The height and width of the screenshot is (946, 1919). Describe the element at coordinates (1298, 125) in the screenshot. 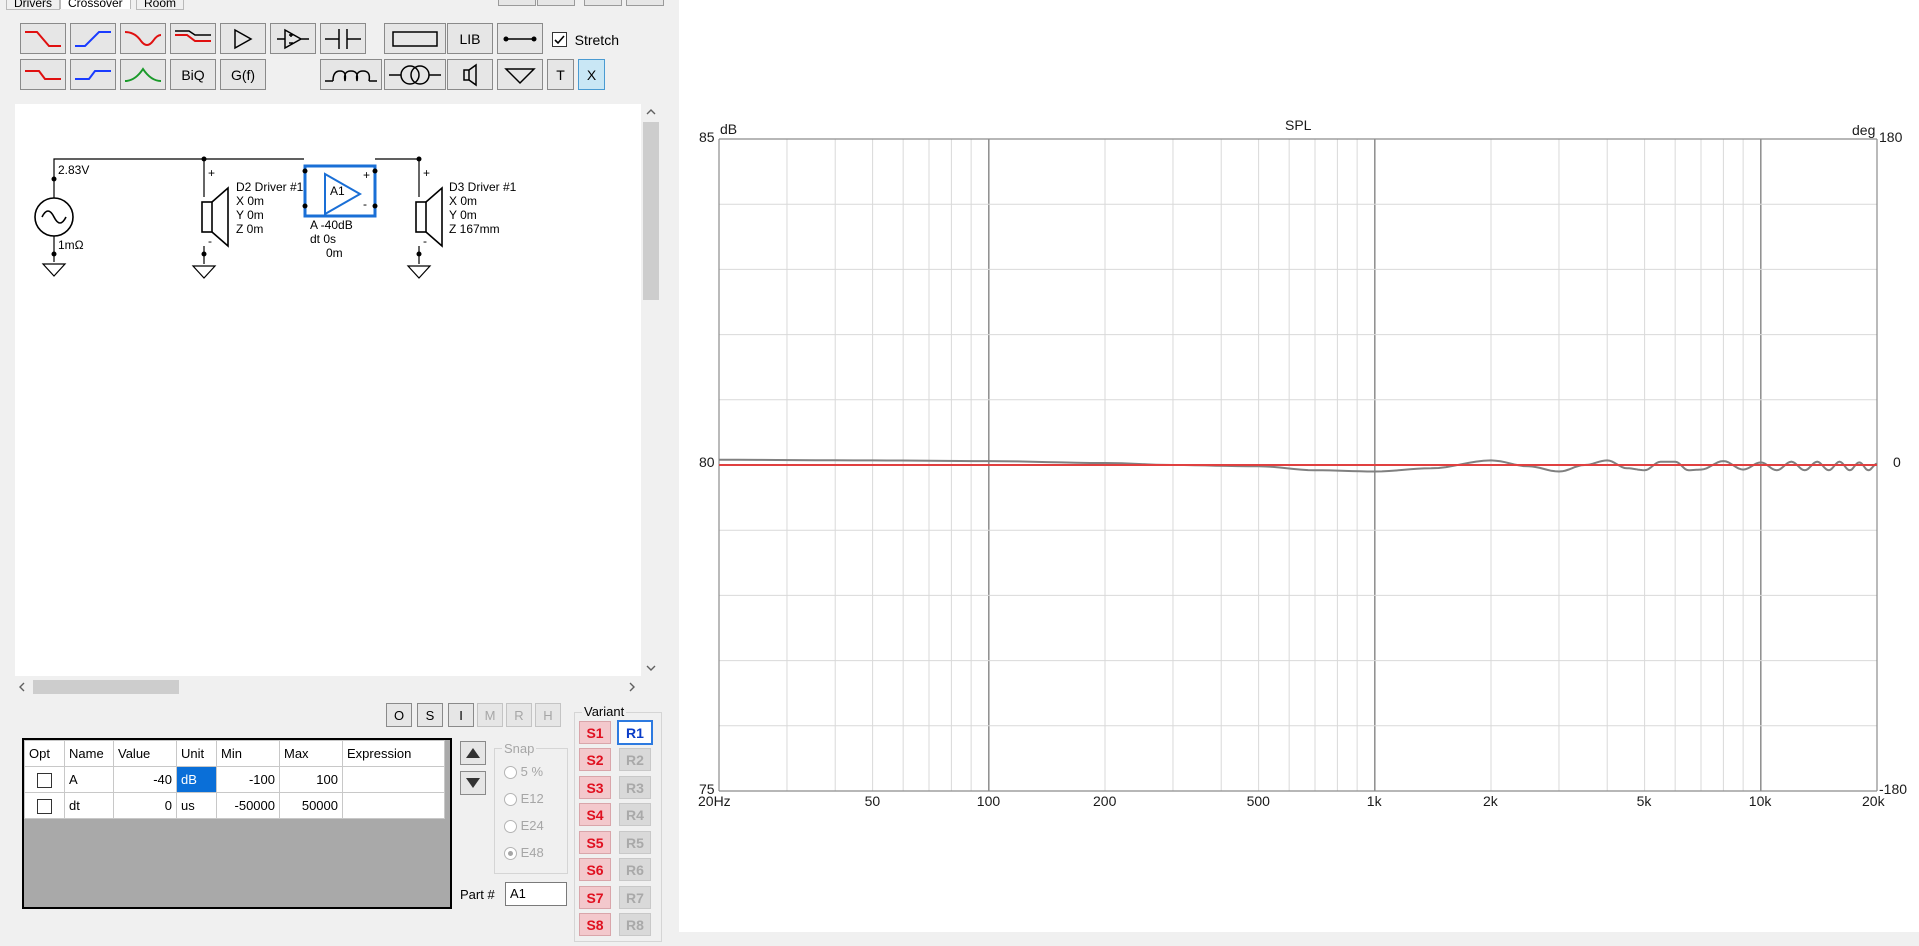

I see `graph-title: SPL` at that location.